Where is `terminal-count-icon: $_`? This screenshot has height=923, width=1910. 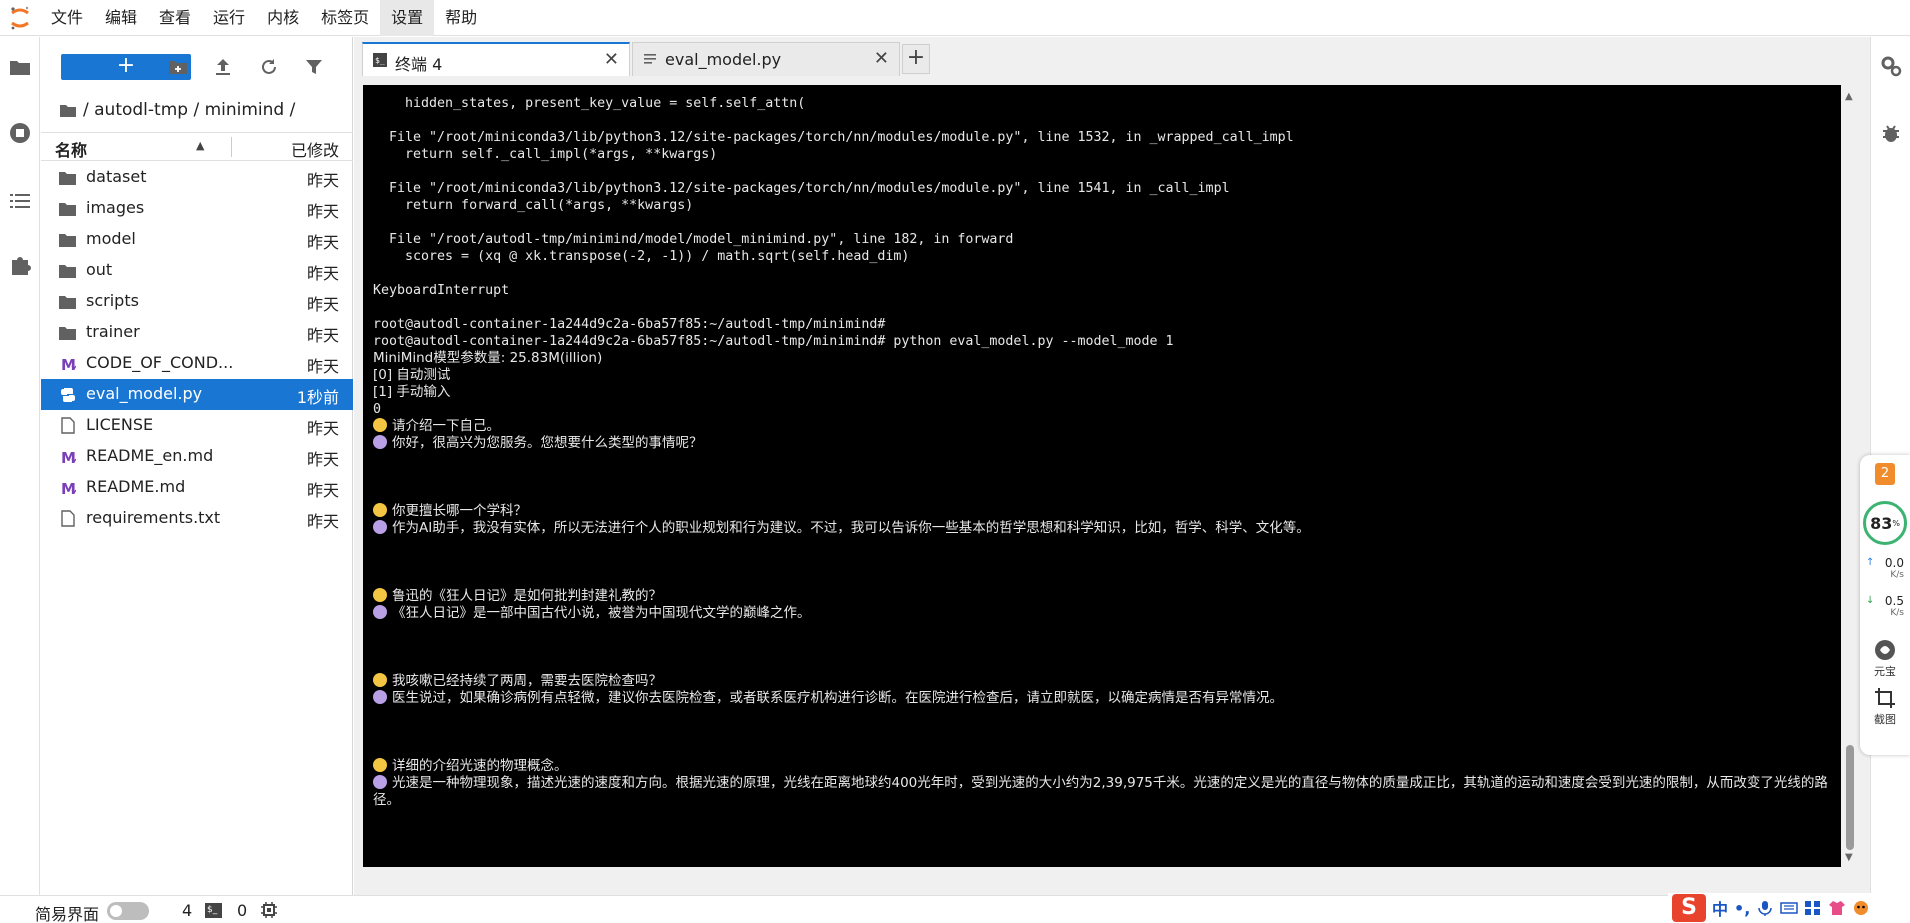
terminal-count-icon: $_ is located at coordinates (213, 910).